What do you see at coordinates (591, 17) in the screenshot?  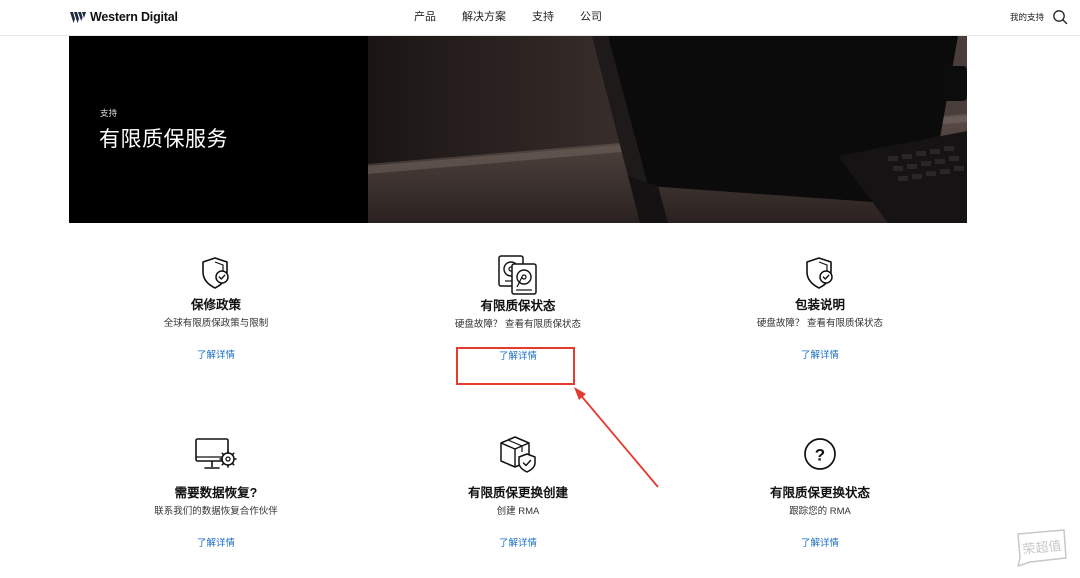 I see `nav-item-company: 公司` at bounding box center [591, 17].